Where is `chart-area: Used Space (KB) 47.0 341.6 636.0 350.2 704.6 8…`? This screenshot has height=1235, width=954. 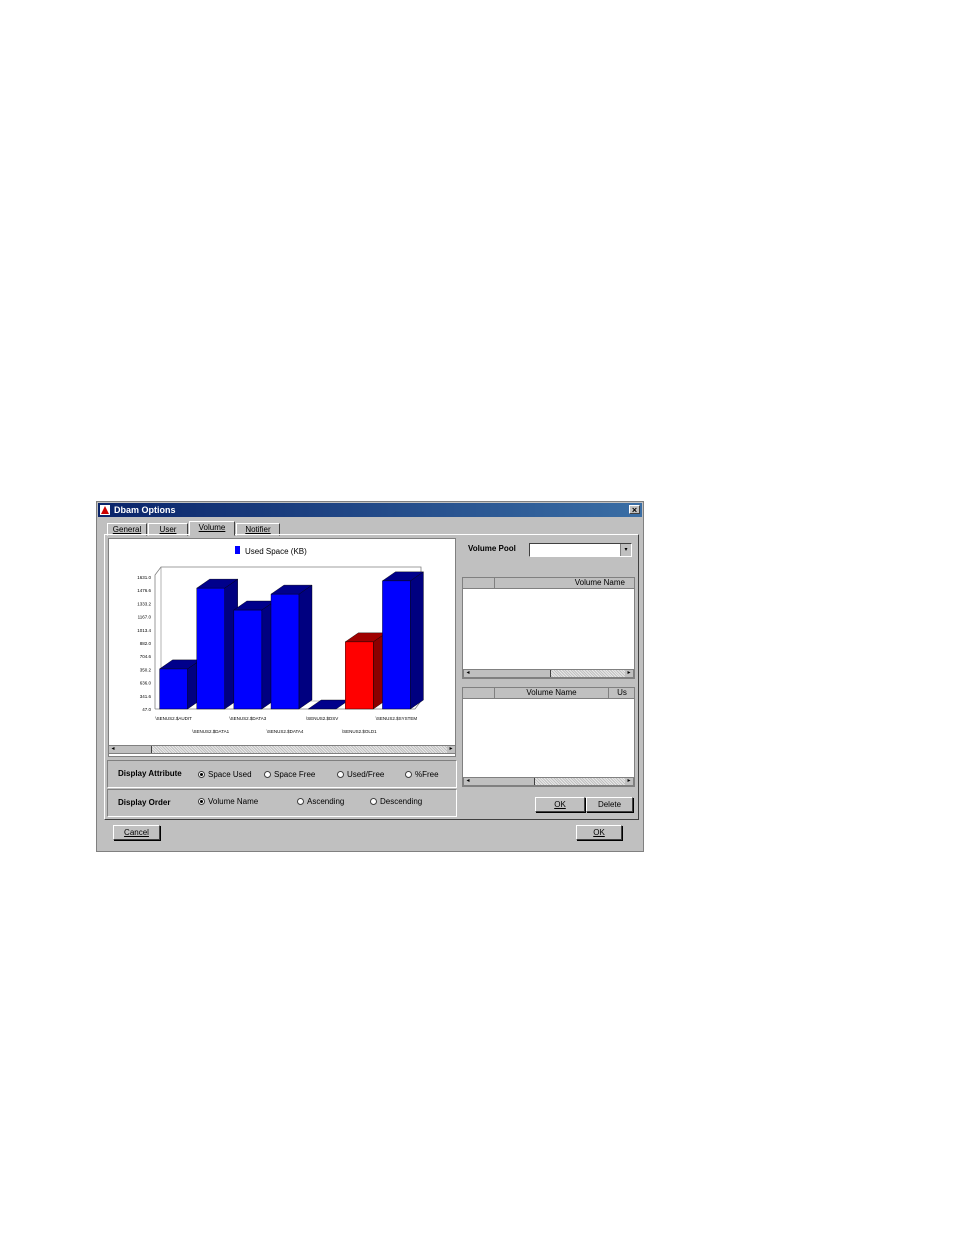 chart-area: Used Space (KB) 47.0 341.6 636.0 350.2 704.6 8… is located at coordinates (282, 647).